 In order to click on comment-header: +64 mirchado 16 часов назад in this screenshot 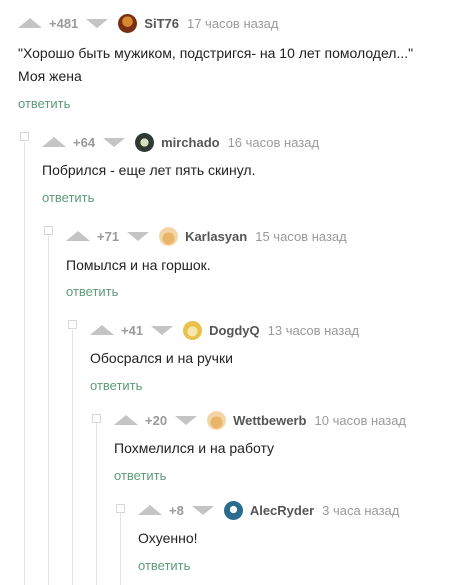, I will do `click(180, 142)`.